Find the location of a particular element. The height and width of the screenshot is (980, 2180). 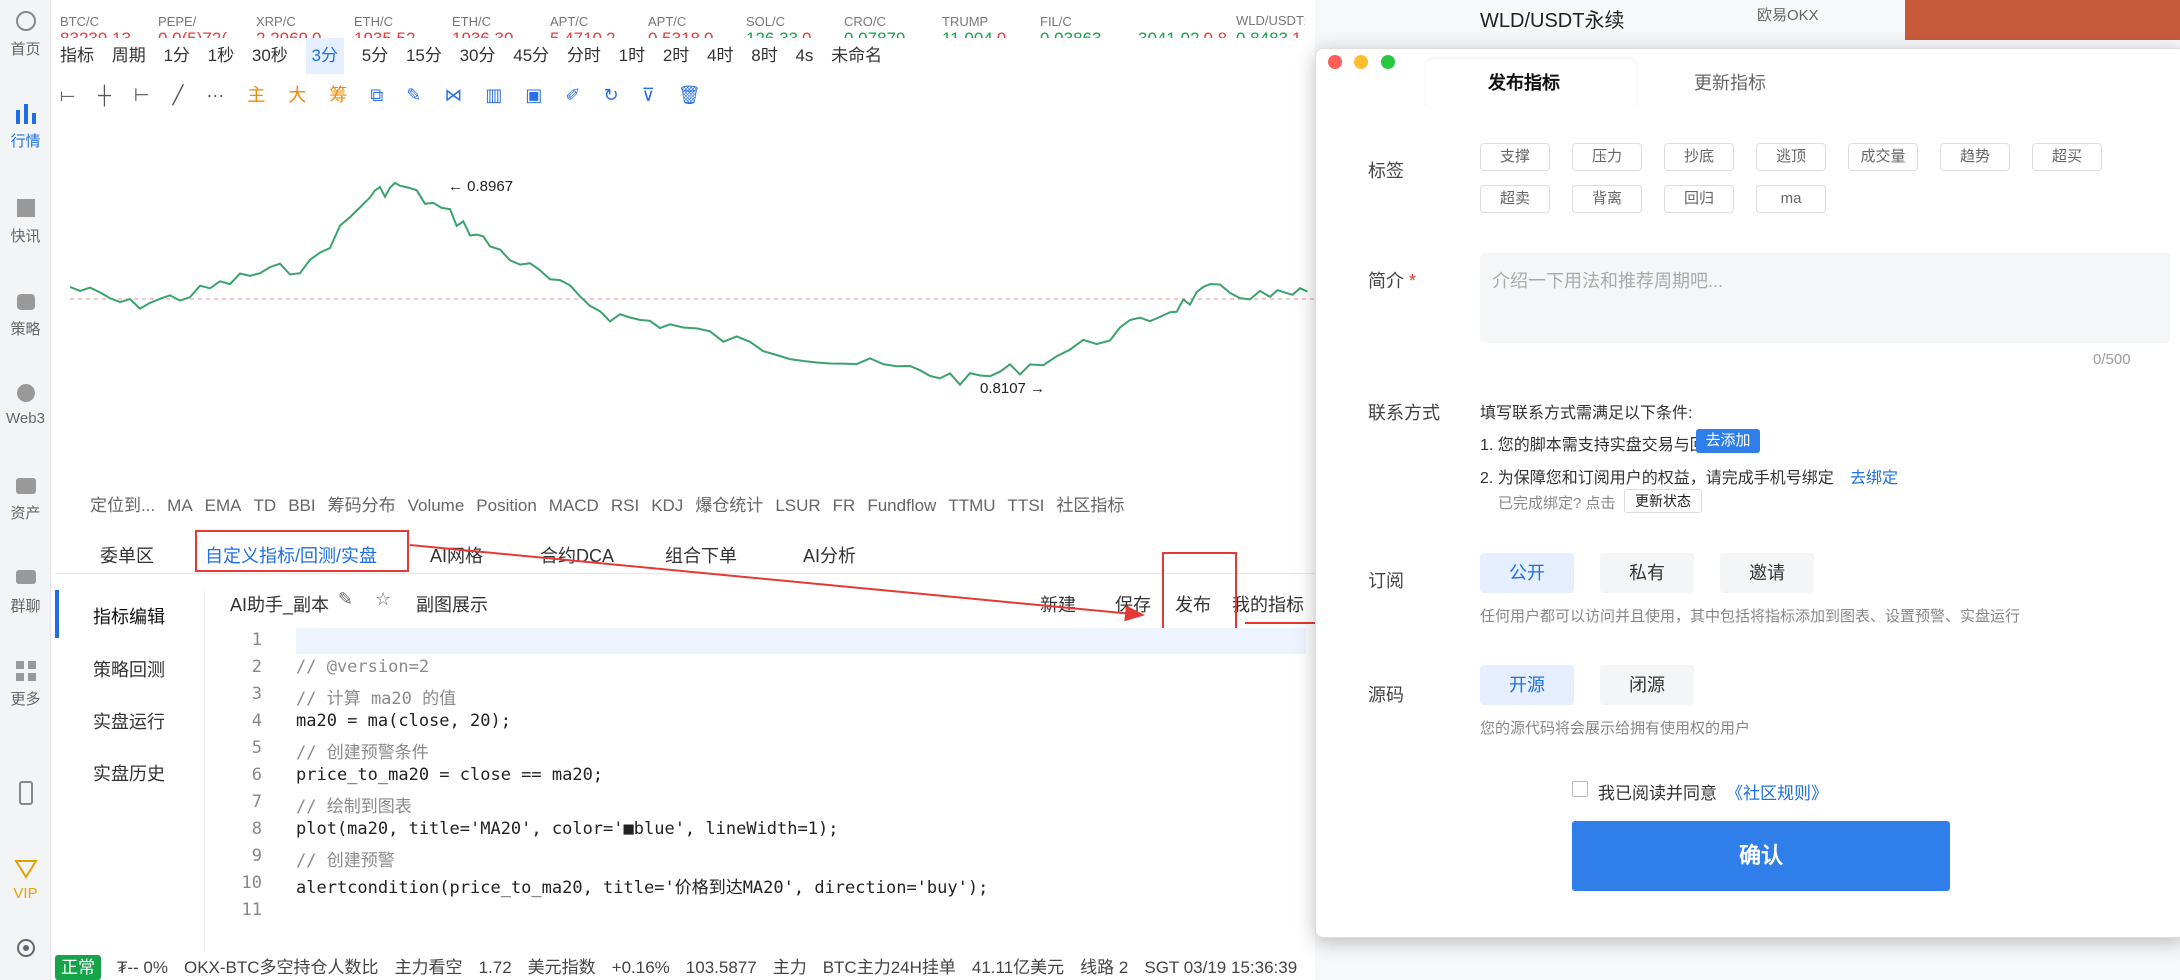

sub-private-option: 私有 is located at coordinates (1647, 573).